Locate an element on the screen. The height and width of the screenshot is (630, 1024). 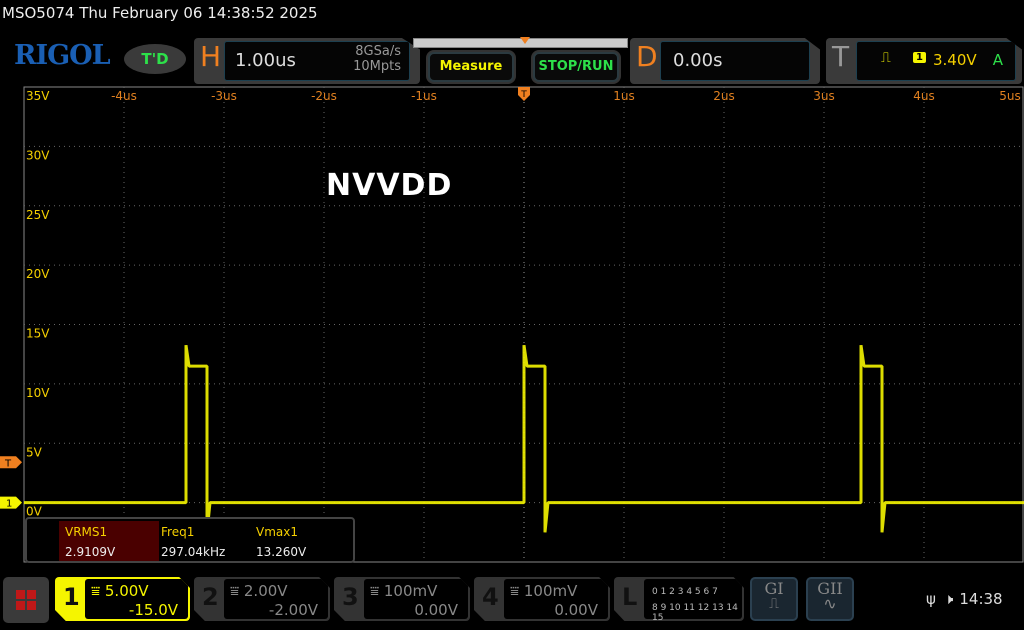
channel-1-button: 1 ⩸ 5.00V -15.0V is located at coordinates (122, 599).